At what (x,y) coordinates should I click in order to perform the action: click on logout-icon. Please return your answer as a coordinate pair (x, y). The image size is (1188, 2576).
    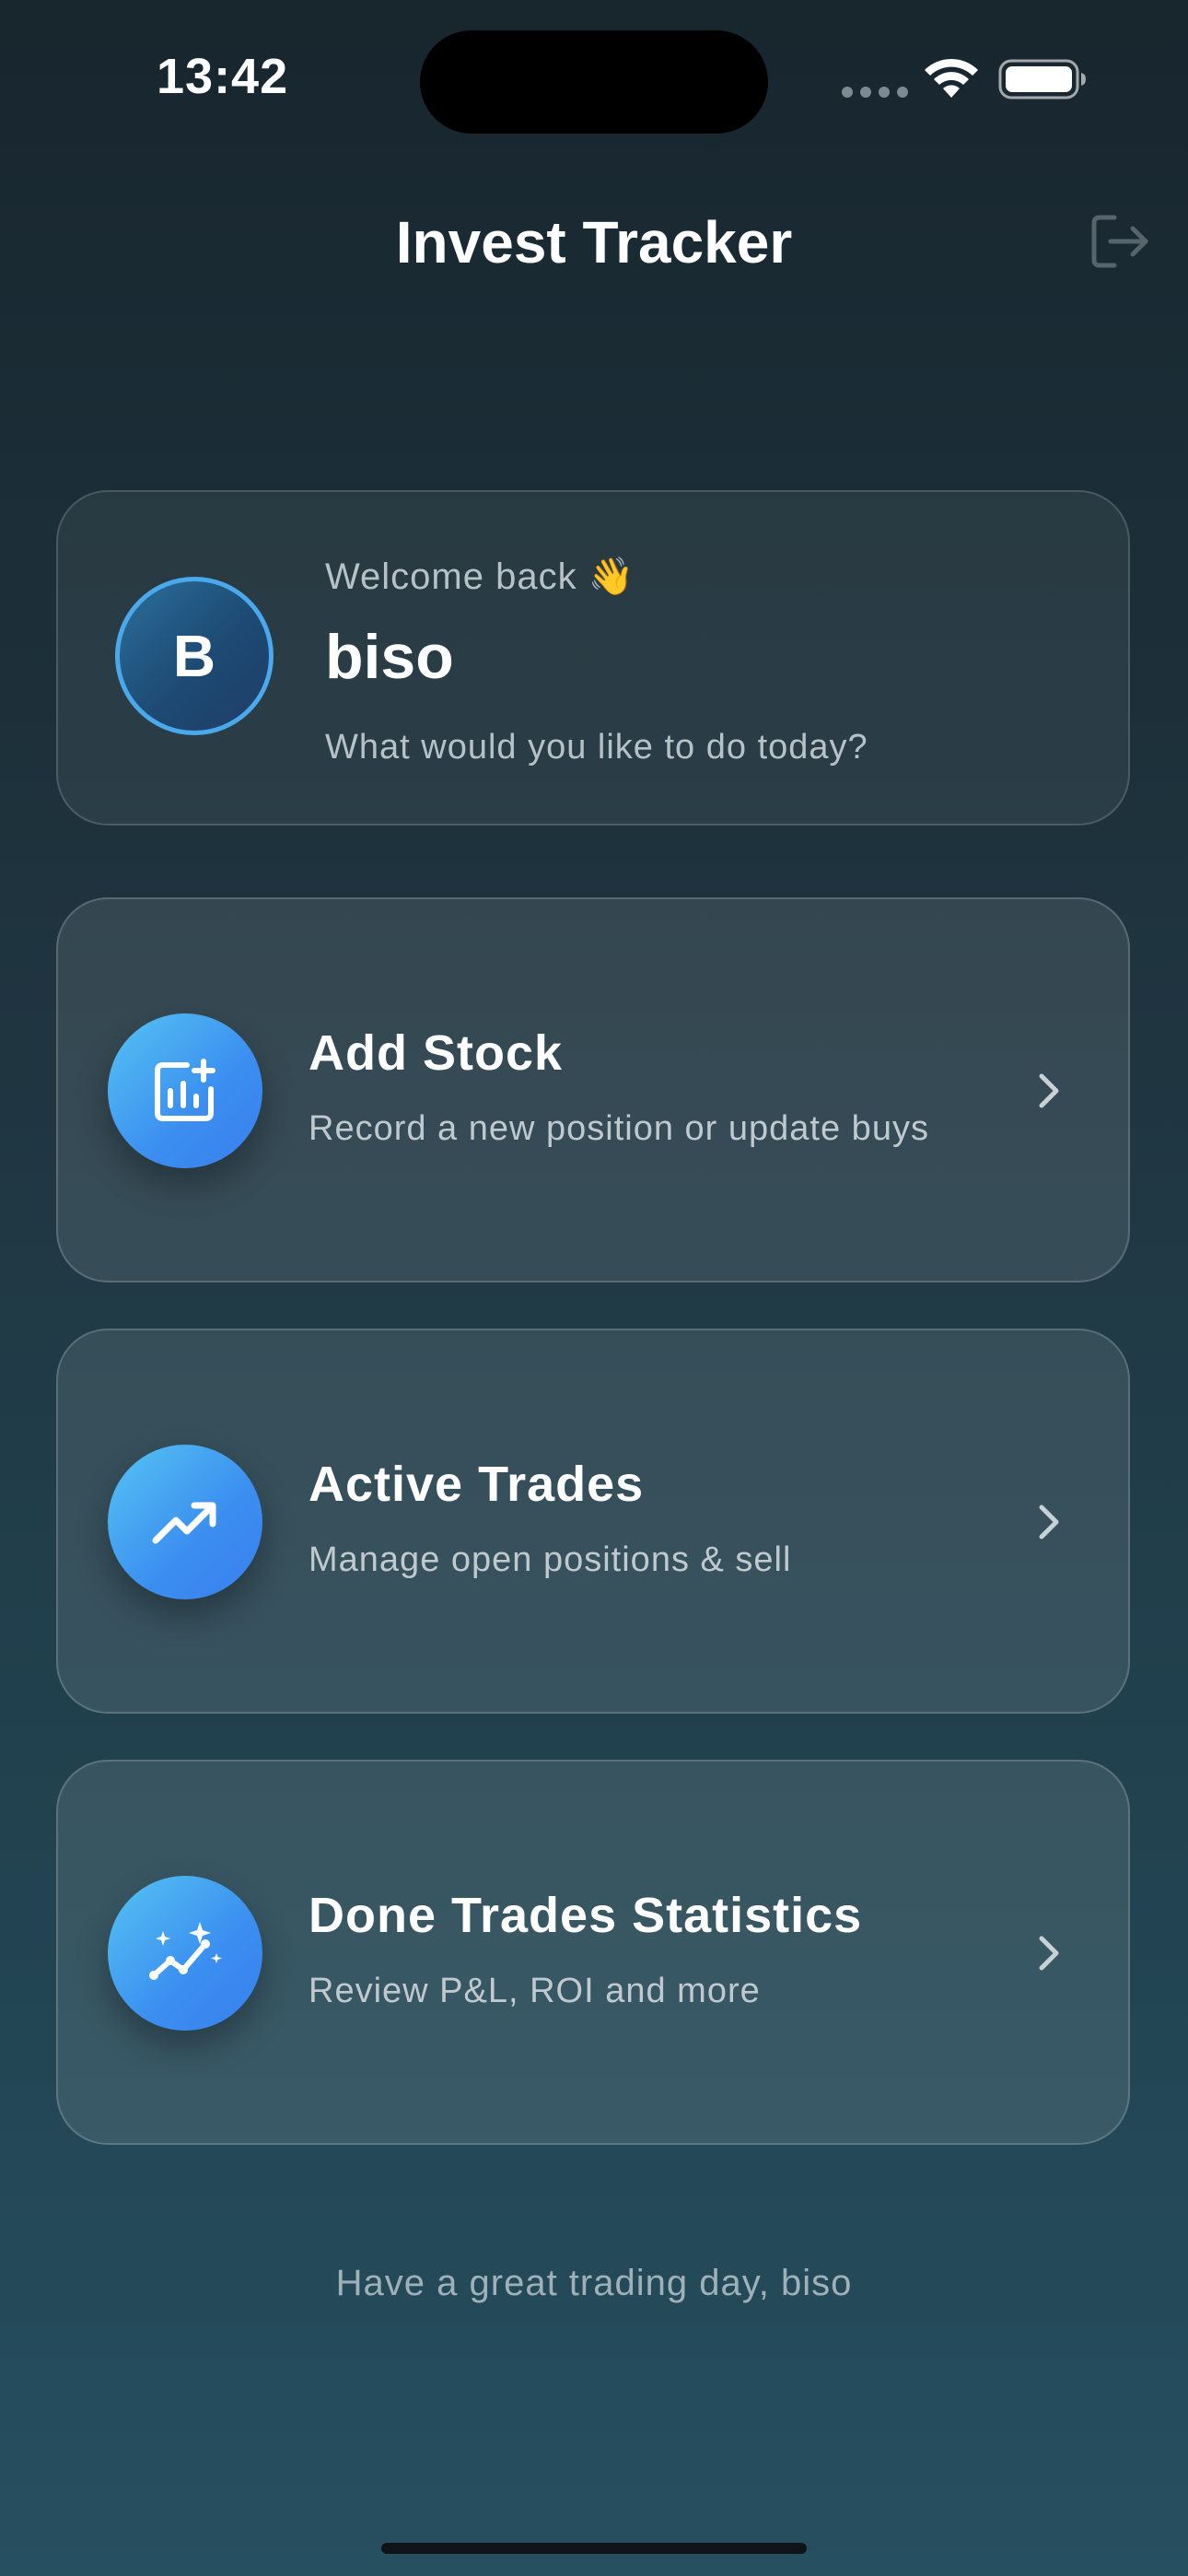
    Looking at the image, I should click on (1120, 241).